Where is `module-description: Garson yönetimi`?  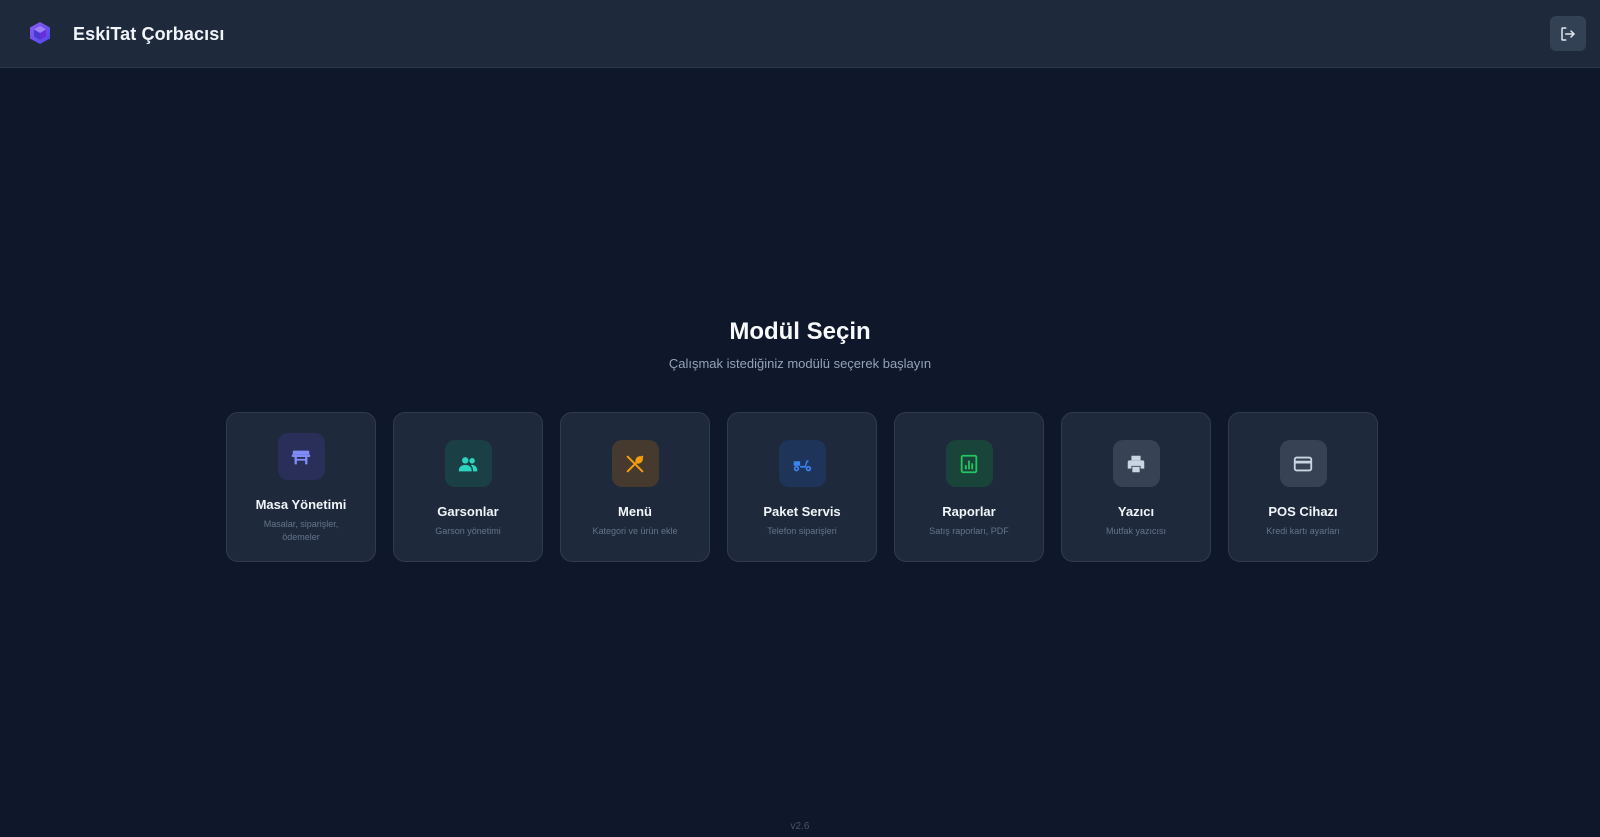 module-description: Garson yönetimi is located at coordinates (468, 531).